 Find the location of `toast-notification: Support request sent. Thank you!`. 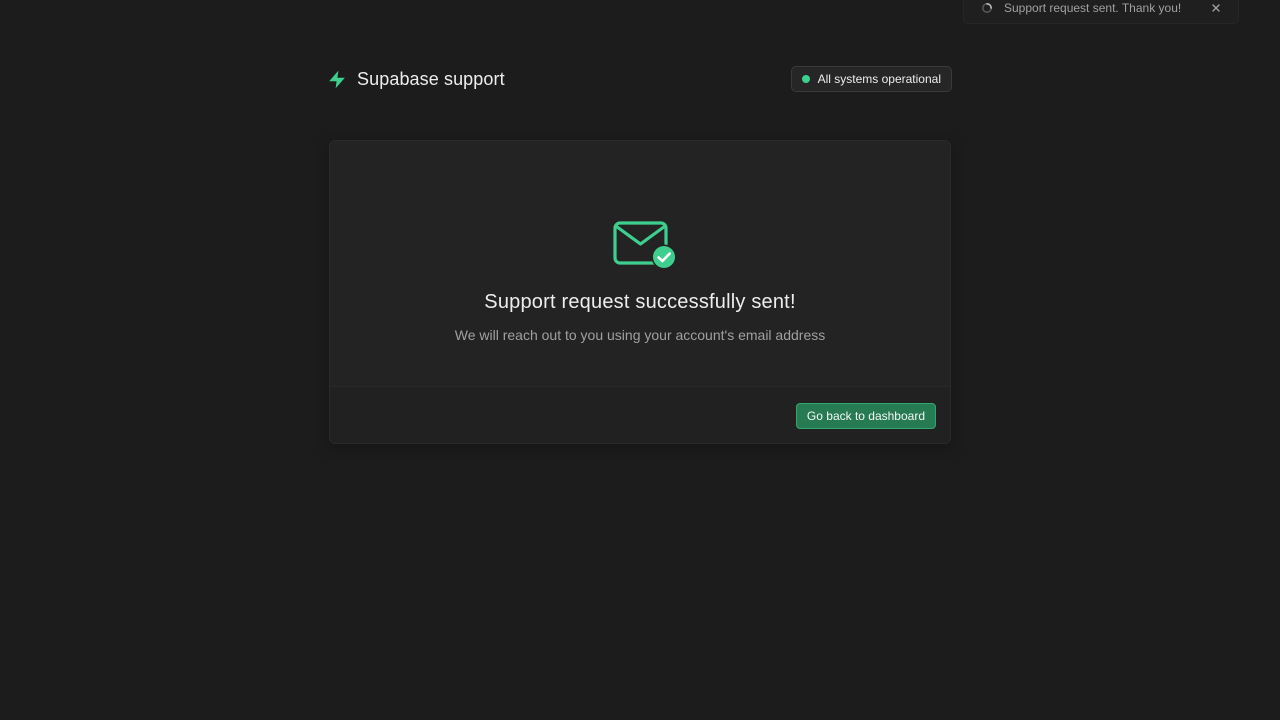

toast-notification: Support request sent. Thank you! is located at coordinates (1101, 12).